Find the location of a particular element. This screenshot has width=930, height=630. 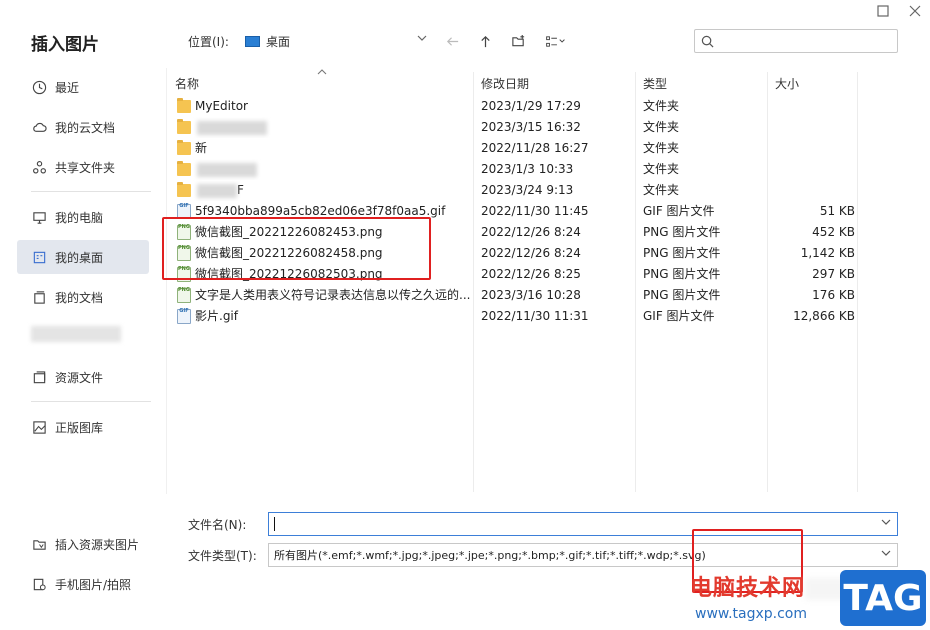

file-row: 2023/3/15 16:32 文件夹 is located at coordinates (532, 127).